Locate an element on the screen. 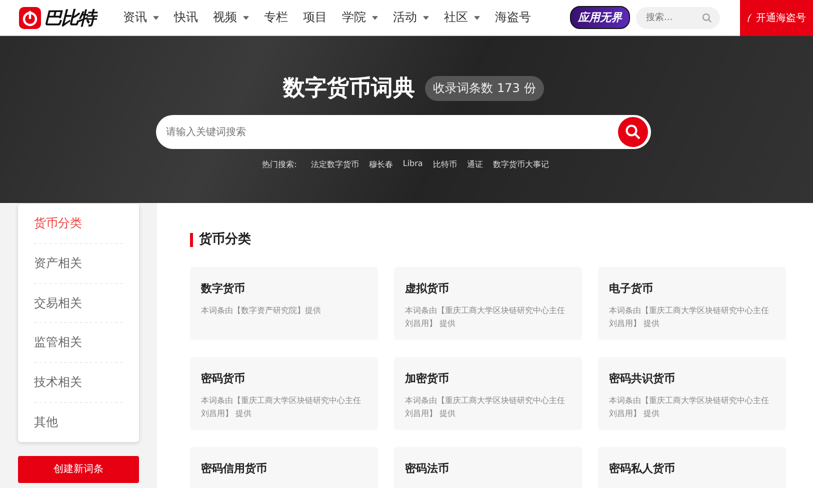 This screenshot has height=488, width=813. term-title: 电子货币 is located at coordinates (631, 288).